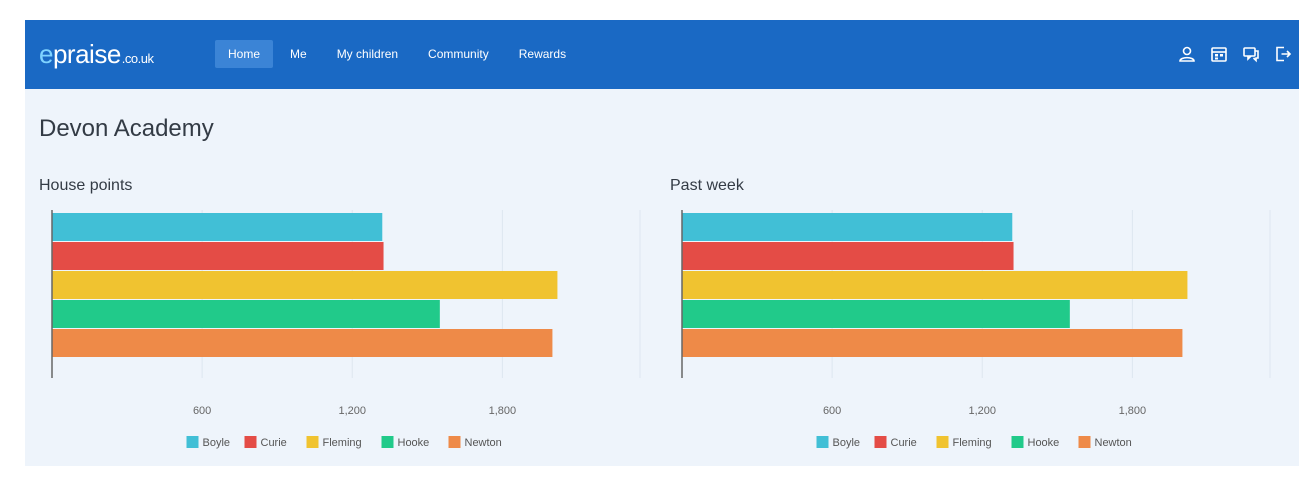  What do you see at coordinates (1219, 54) in the screenshot?
I see `calendar-icon` at bounding box center [1219, 54].